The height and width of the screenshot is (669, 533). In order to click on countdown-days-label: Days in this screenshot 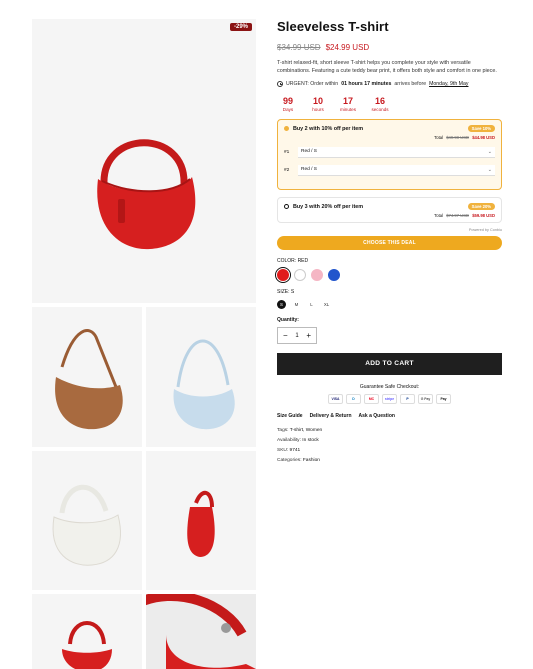, I will do `click(288, 109)`.